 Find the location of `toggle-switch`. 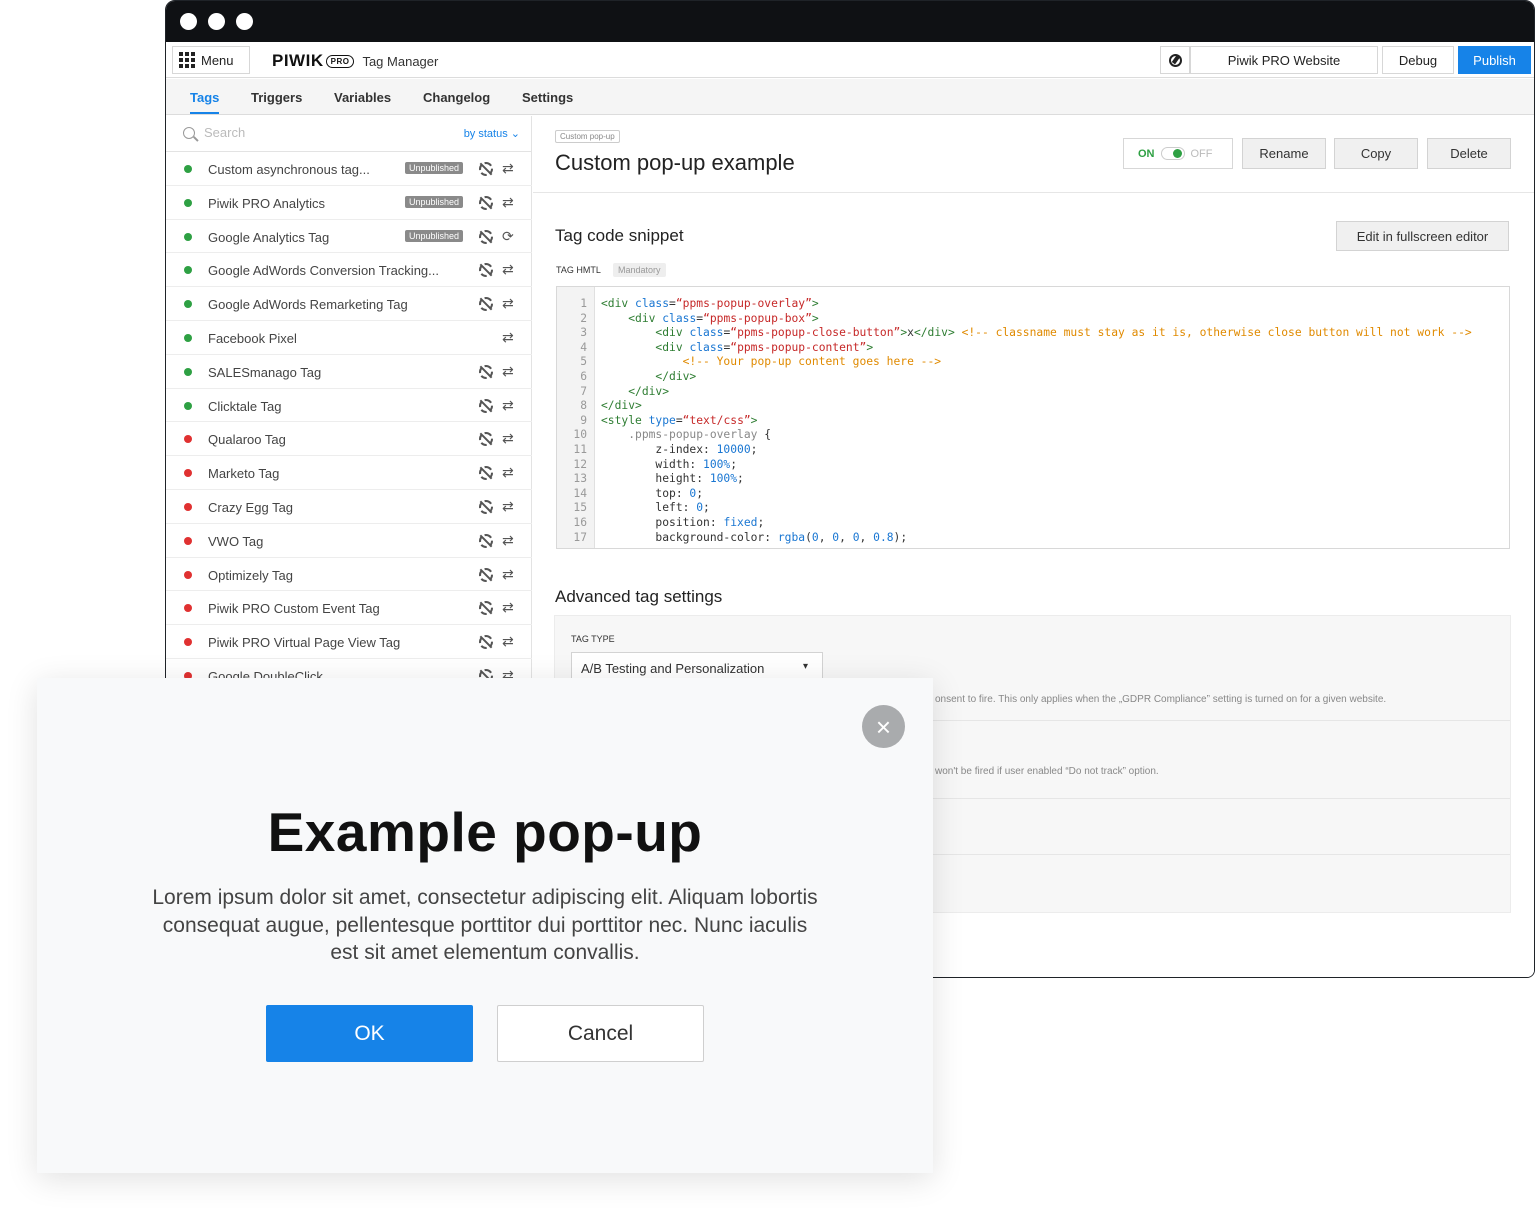

toggle-switch is located at coordinates (1172, 153).